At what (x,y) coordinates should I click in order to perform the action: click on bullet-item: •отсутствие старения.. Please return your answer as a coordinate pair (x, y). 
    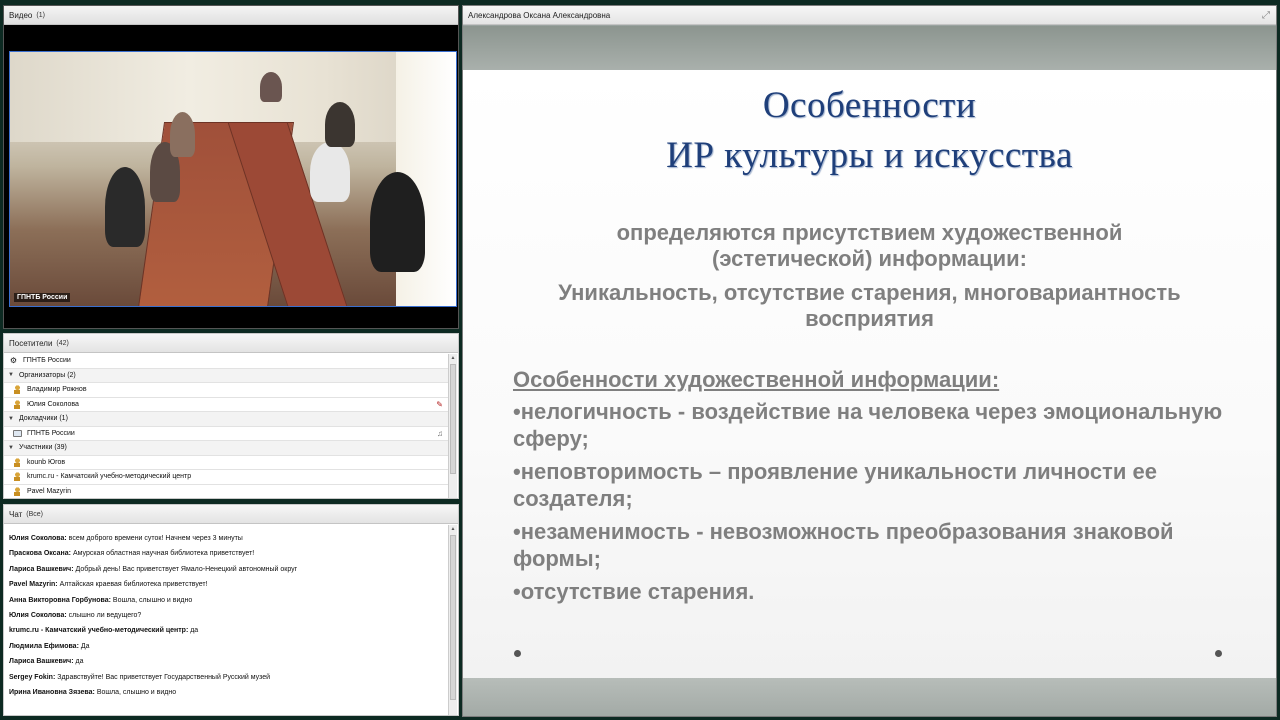
    Looking at the image, I should click on (634, 591).